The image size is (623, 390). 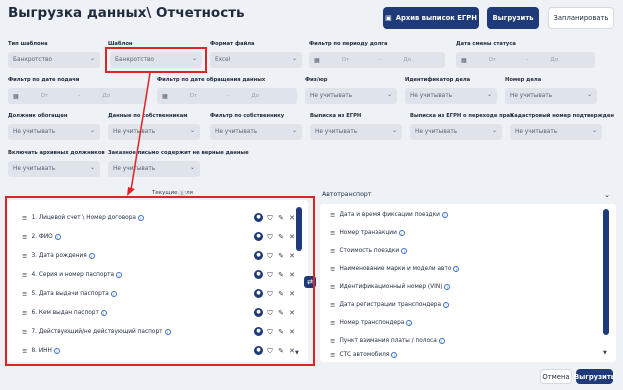 I want to click on period-dolga-range: ▦ От - До, so click(x=377, y=60).